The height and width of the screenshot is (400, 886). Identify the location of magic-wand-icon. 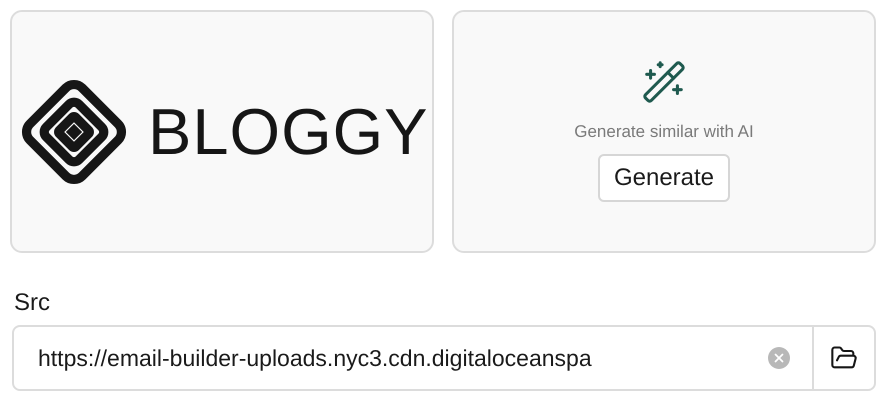
(664, 82).